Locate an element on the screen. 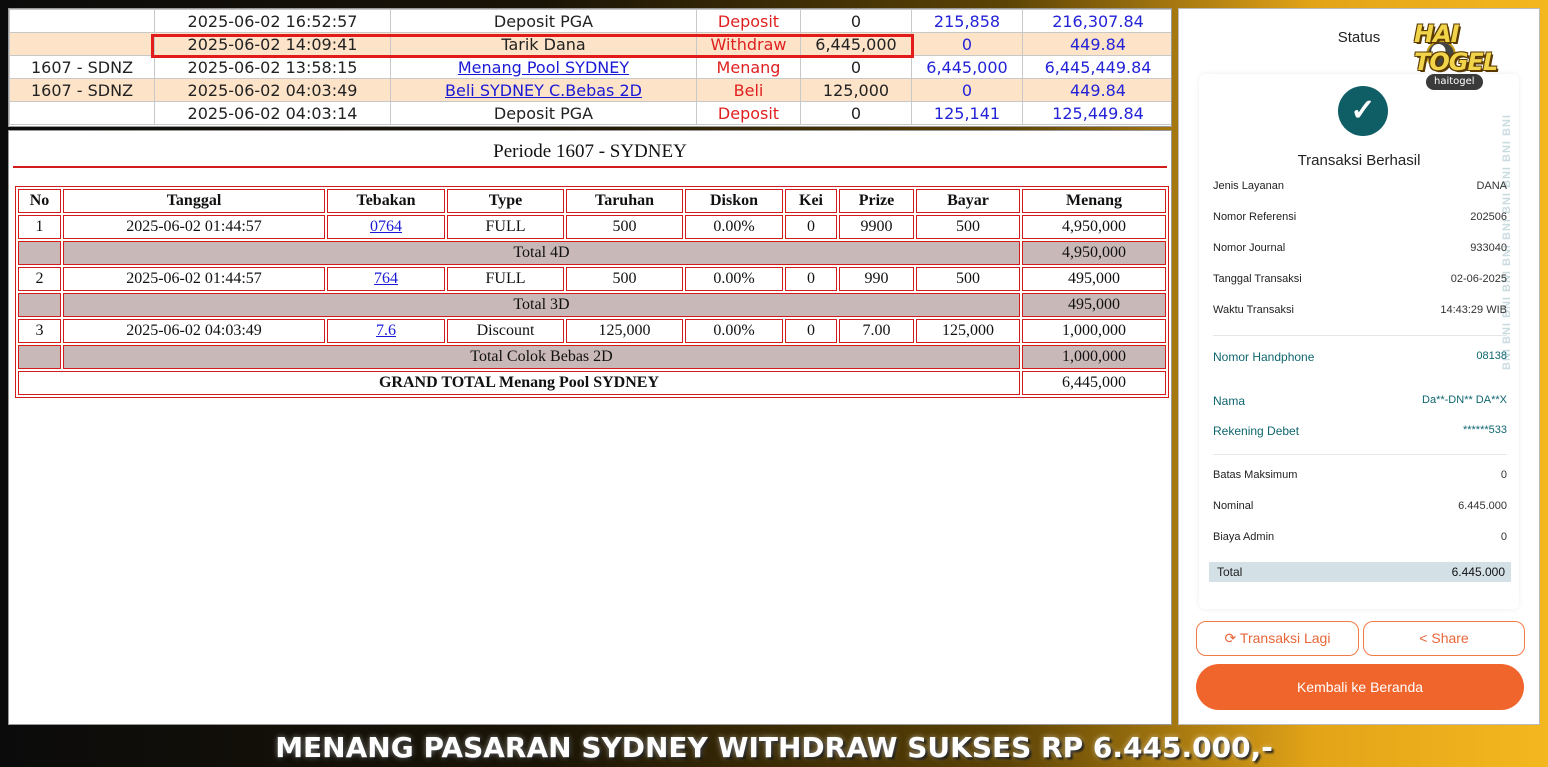 Image resolution: width=1548 pixels, height=767 pixels. transaksi-lagi-button: ⟳ Transaksi Lagi is located at coordinates (1277, 638).